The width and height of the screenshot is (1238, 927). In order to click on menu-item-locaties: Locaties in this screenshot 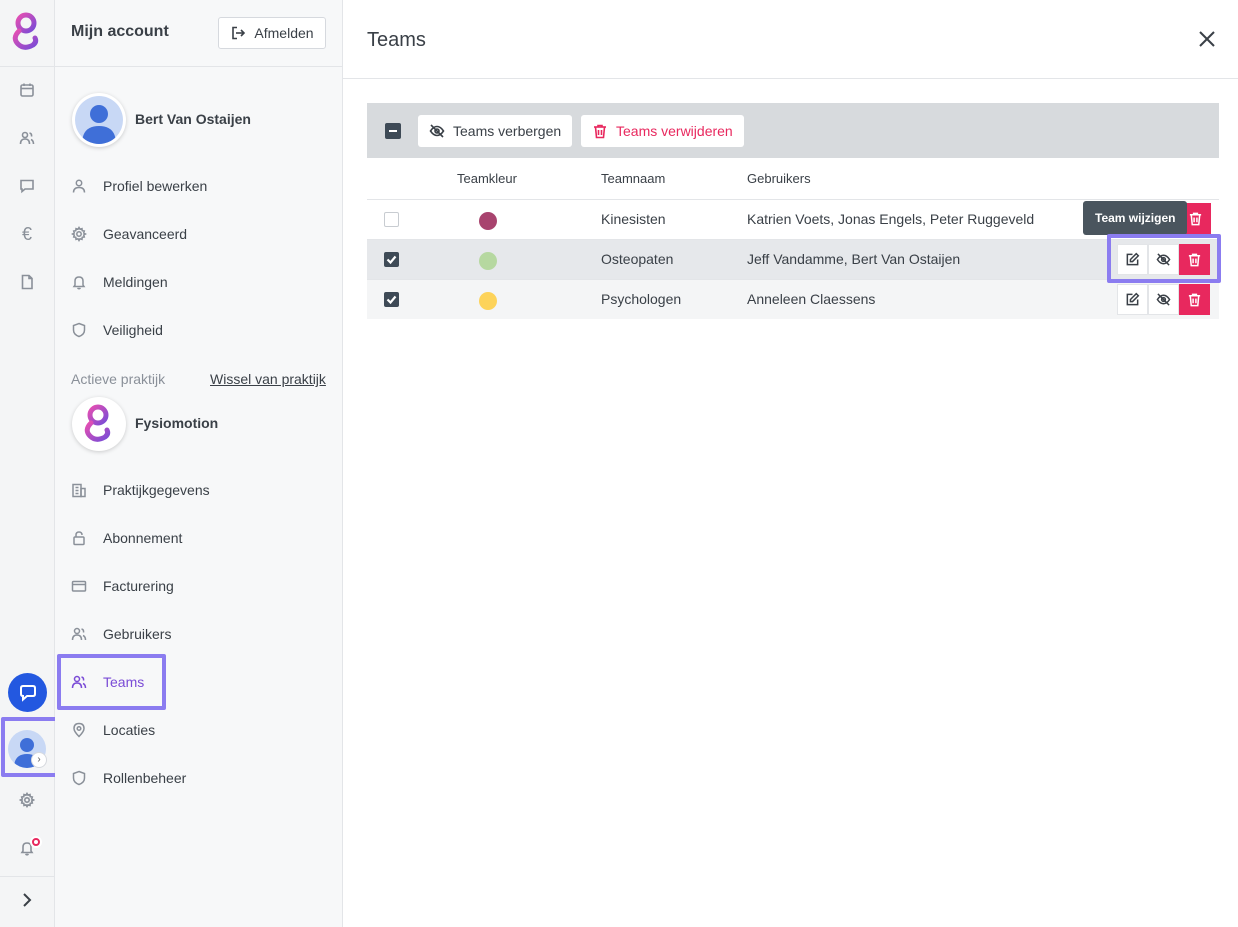, I will do `click(113, 730)`.